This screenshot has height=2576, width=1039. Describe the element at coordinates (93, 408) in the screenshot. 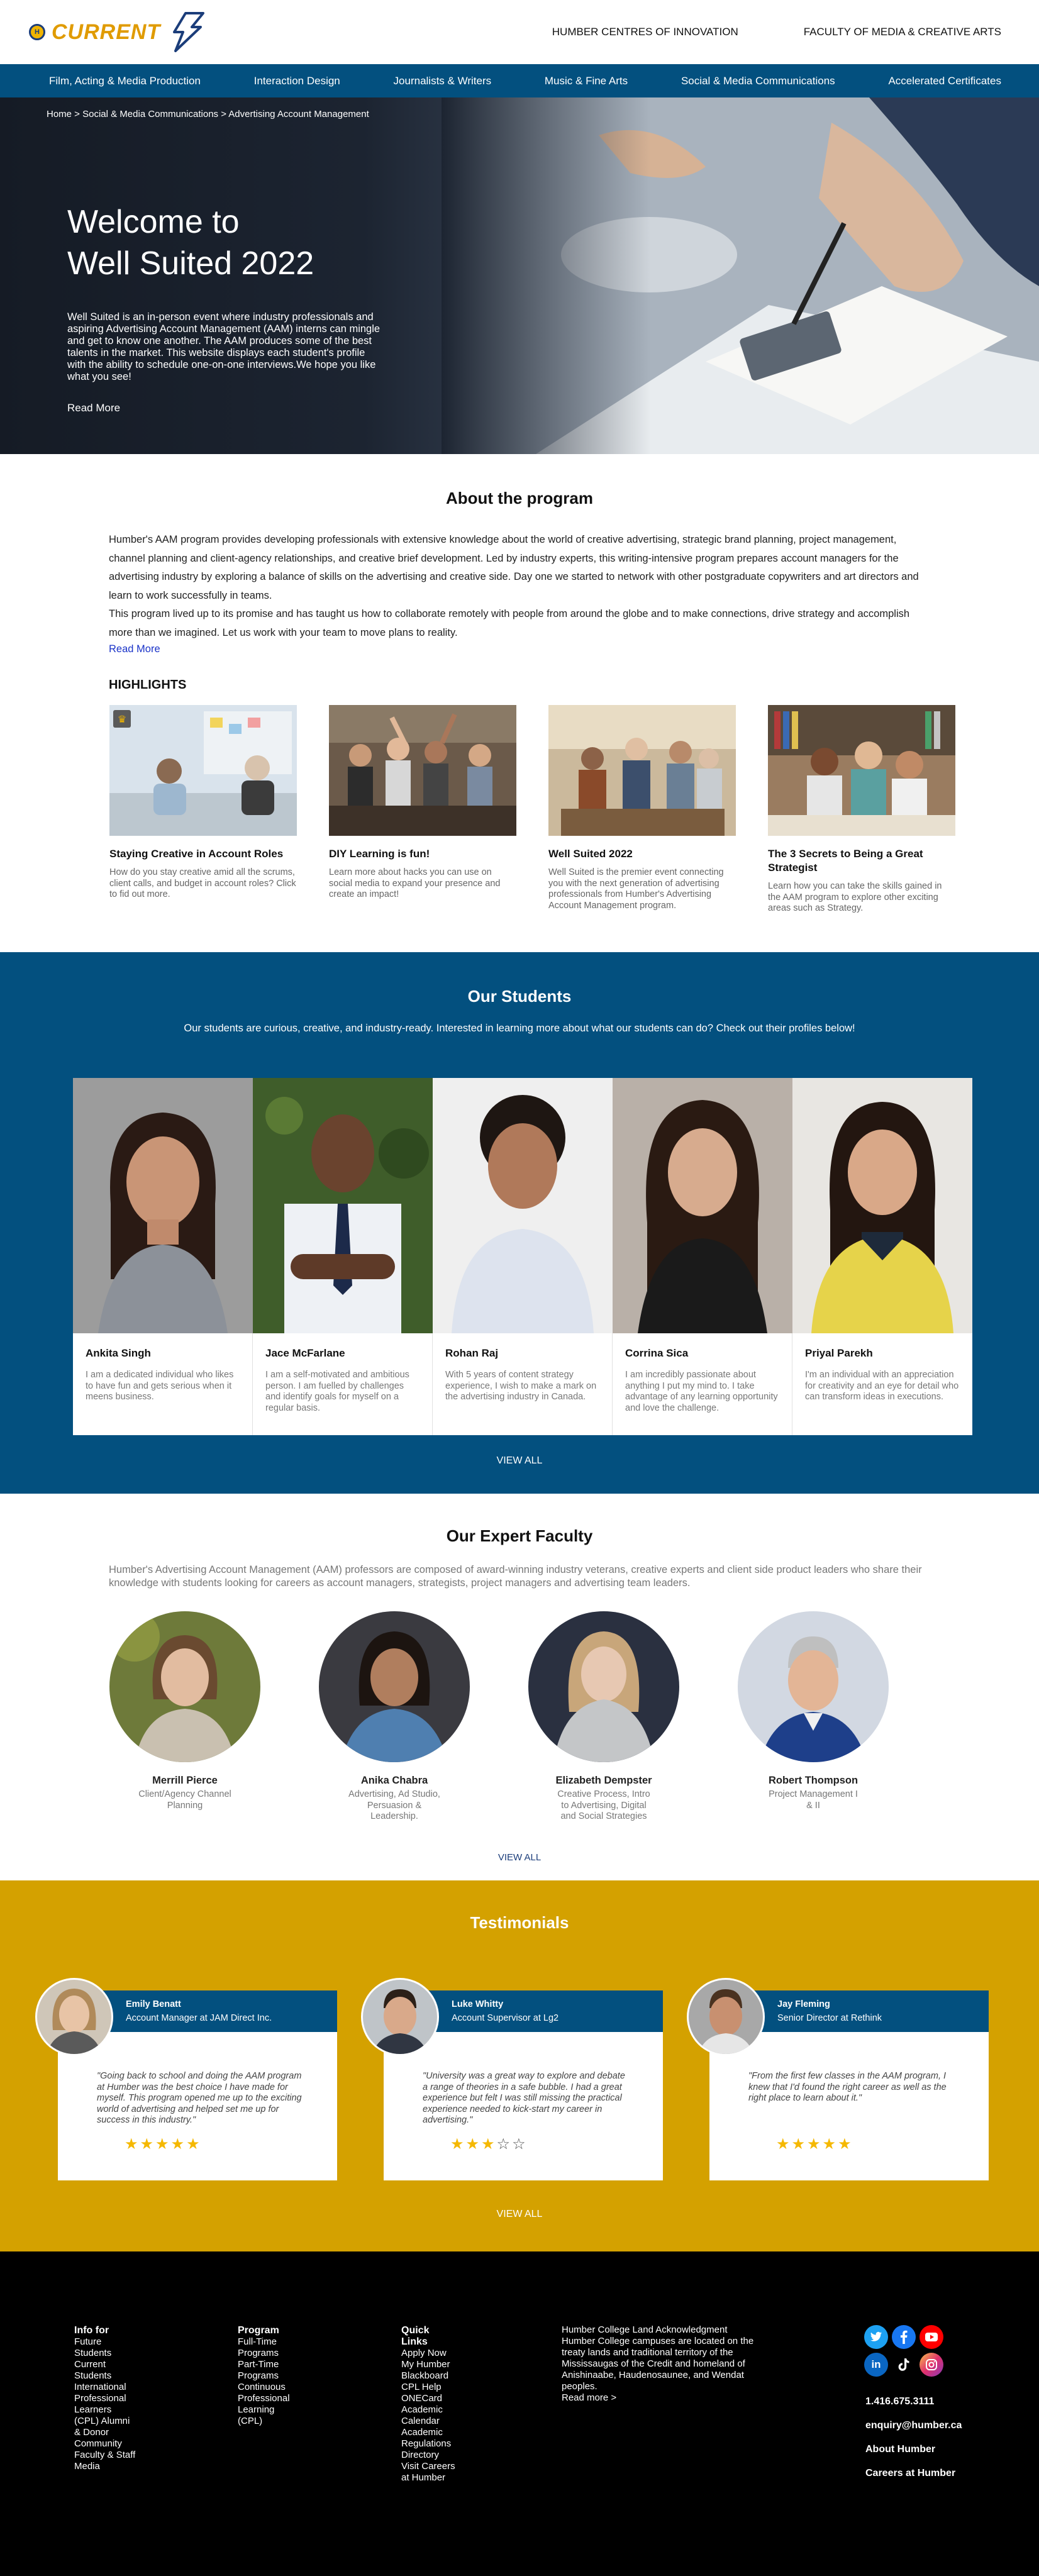

I see `hero-read-more-link: Read More` at that location.